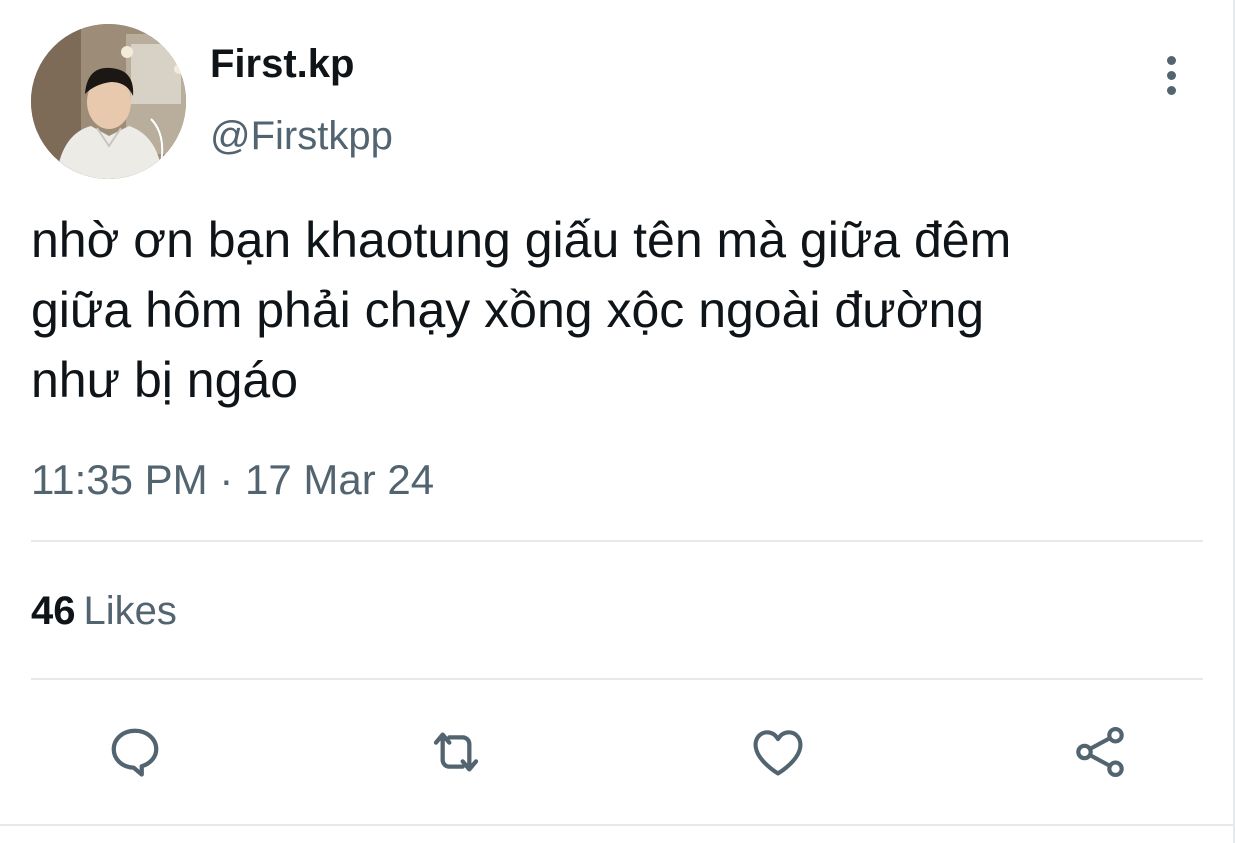 The width and height of the screenshot is (1235, 843). I want to click on tweet-timestamp: 11:35 PM · 17 Mar 24, so click(232, 480).